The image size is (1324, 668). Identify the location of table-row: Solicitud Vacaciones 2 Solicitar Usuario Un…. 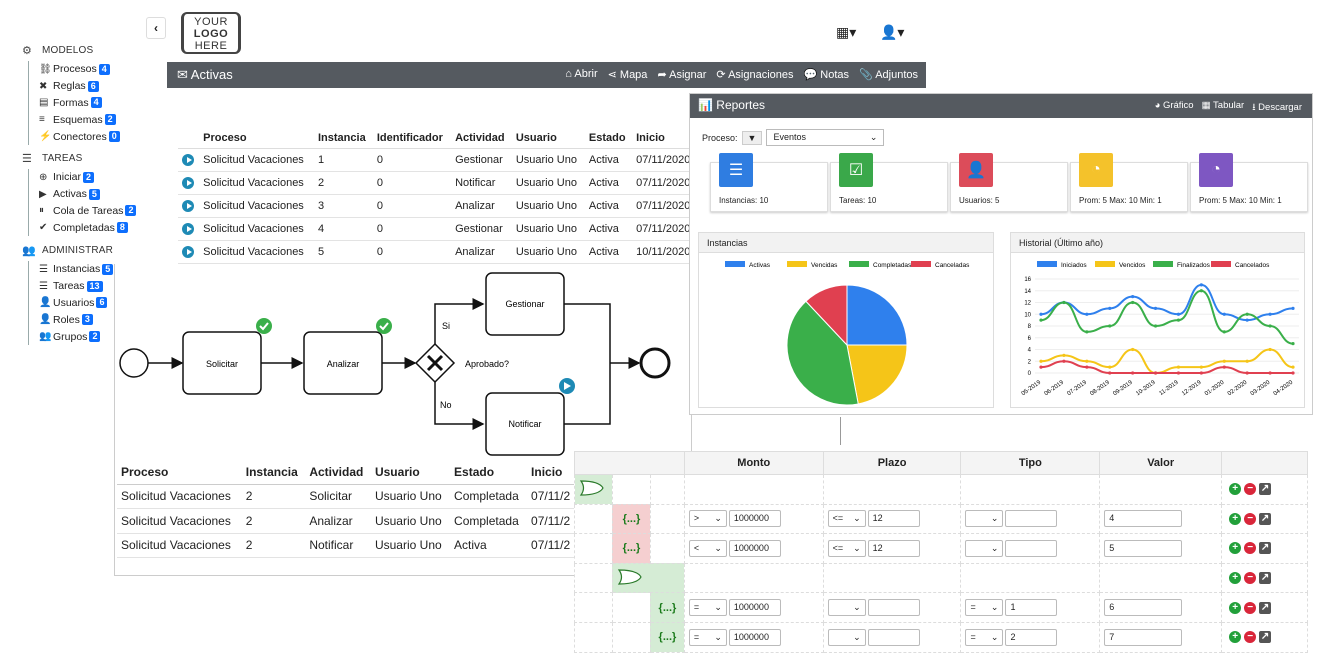
(347, 496).